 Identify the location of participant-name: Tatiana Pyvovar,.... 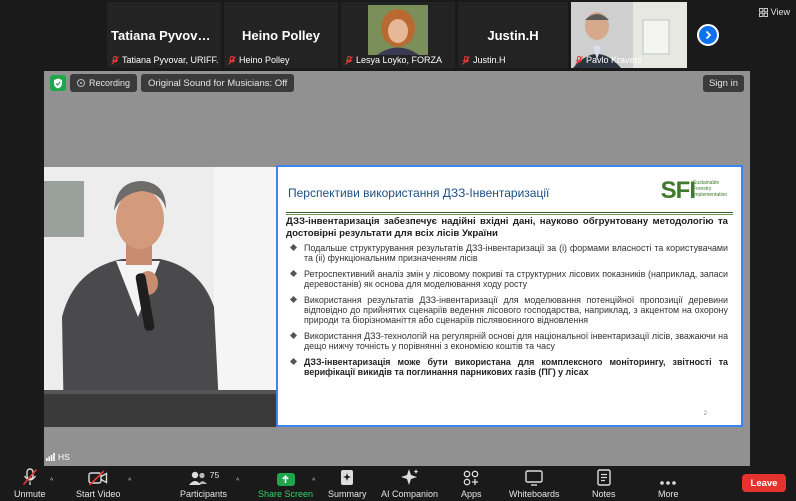
(166, 35).